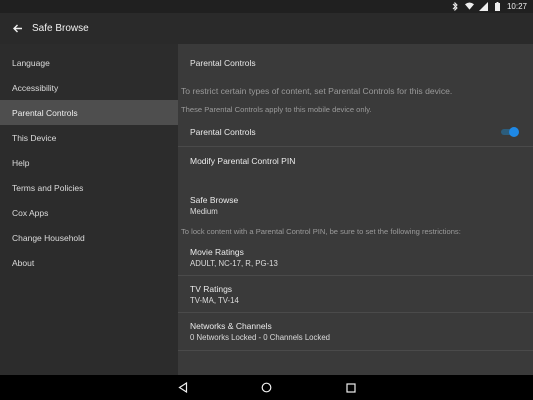 This screenshot has width=533, height=400. Describe the element at coordinates (355, 294) in the screenshot. I see `tv-ratings-row: TV Ratings TV-MA, TV-14` at that location.